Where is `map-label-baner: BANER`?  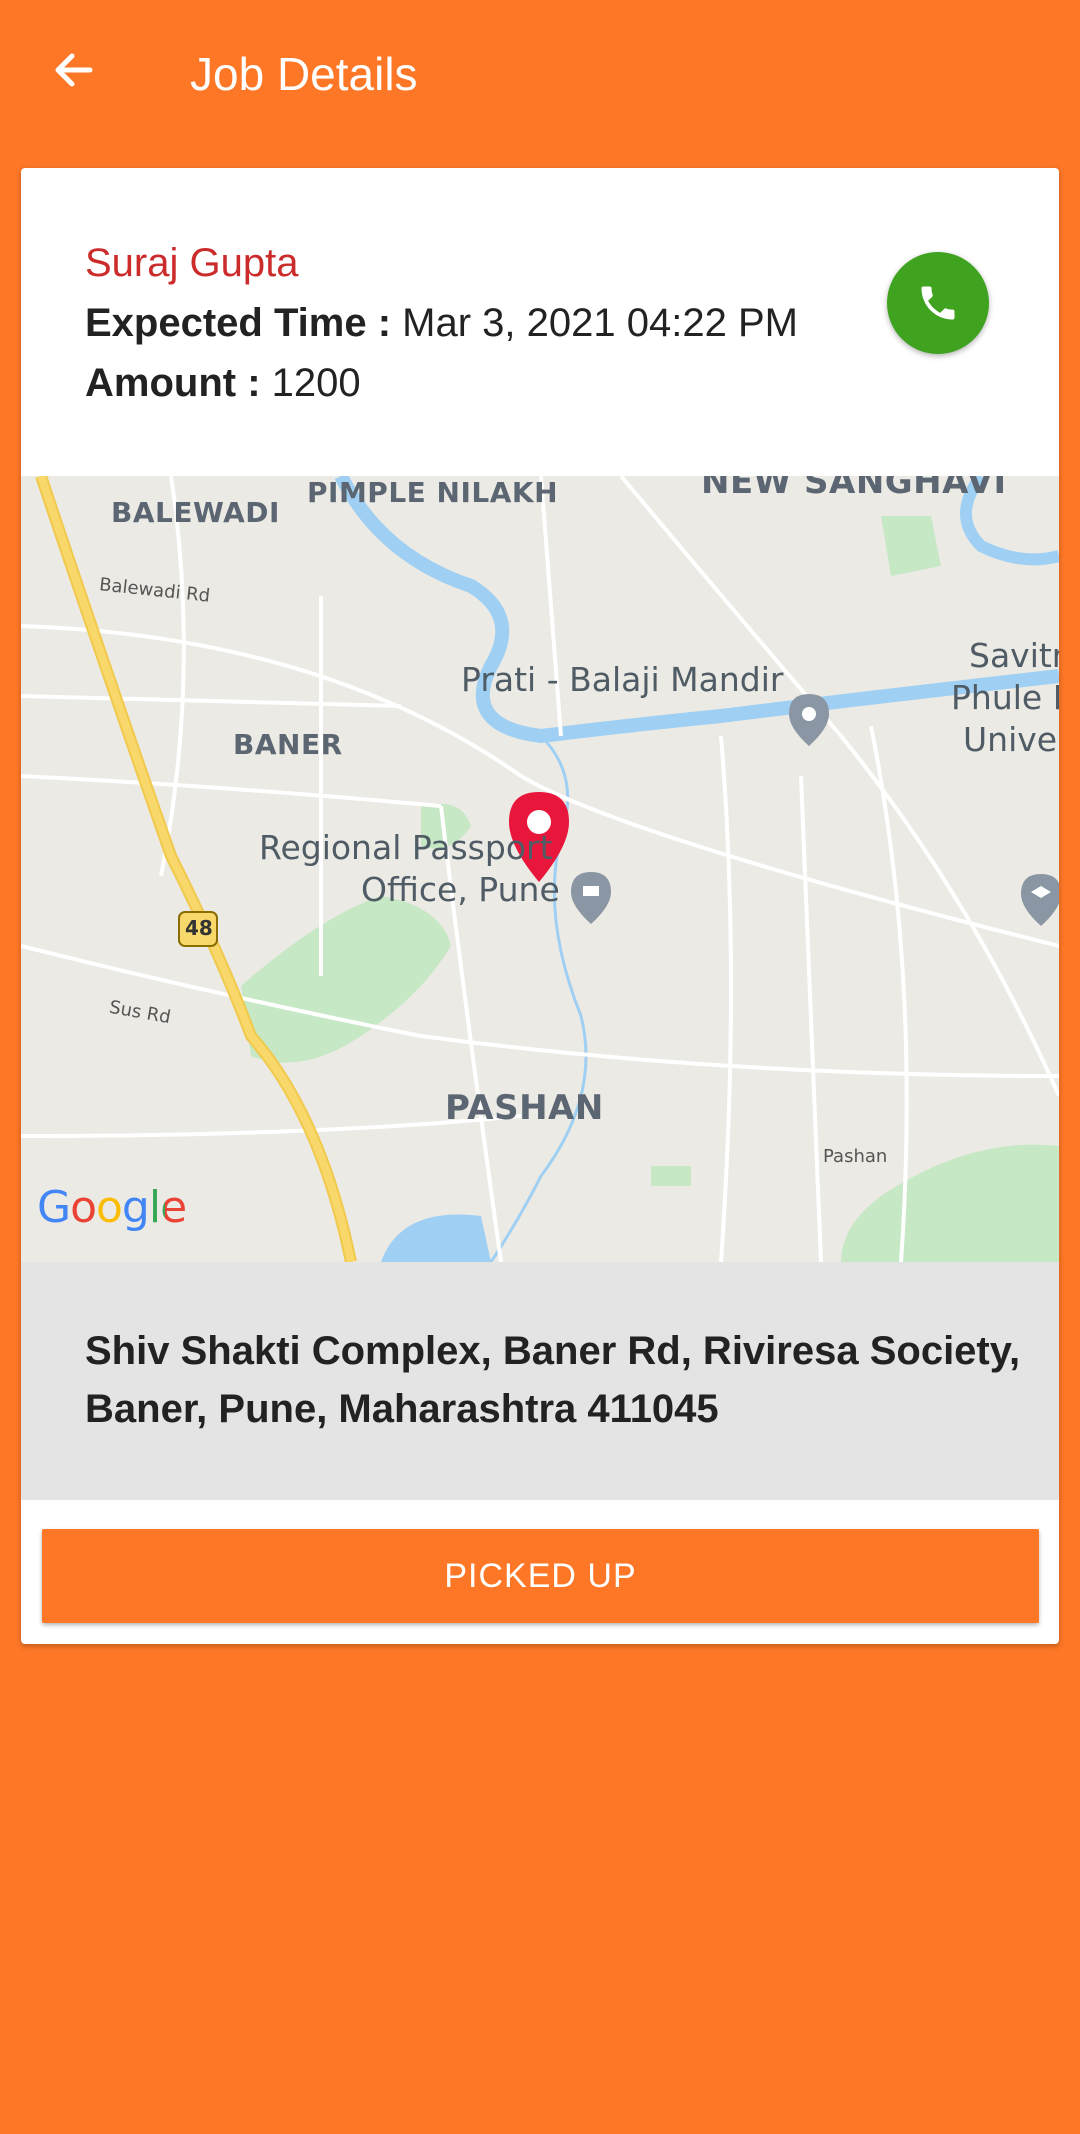
map-label-baner: BANER is located at coordinates (288, 744).